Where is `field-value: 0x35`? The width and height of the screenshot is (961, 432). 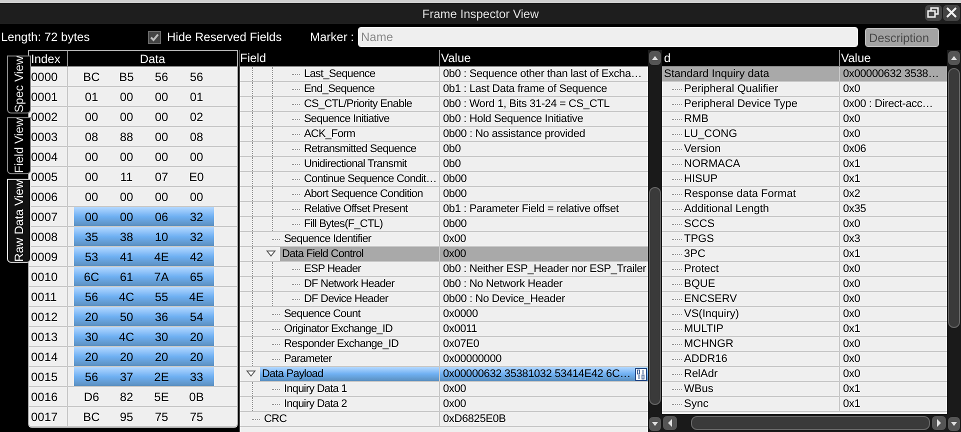
field-value: 0x35 is located at coordinates (893, 209).